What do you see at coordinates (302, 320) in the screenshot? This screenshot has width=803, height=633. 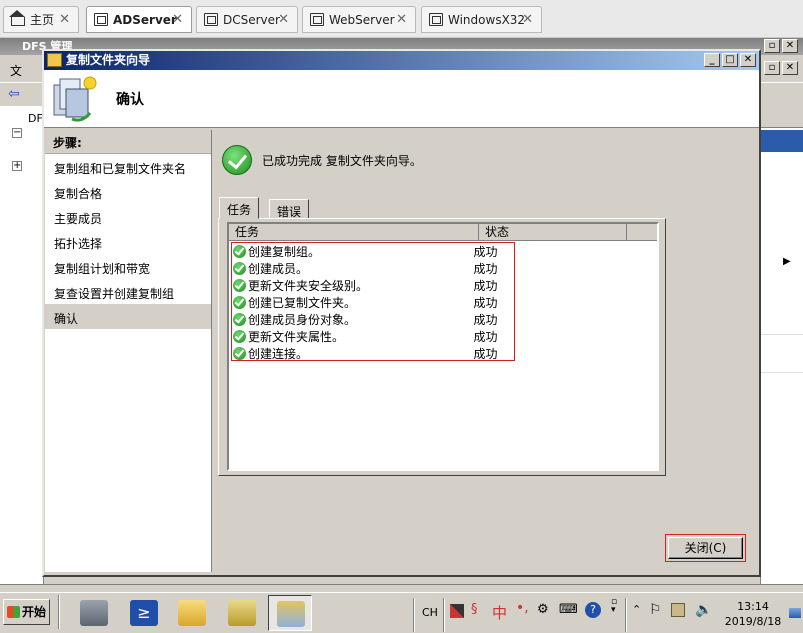 I see `task-name: 创建成员身份对象。` at bounding box center [302, 320].